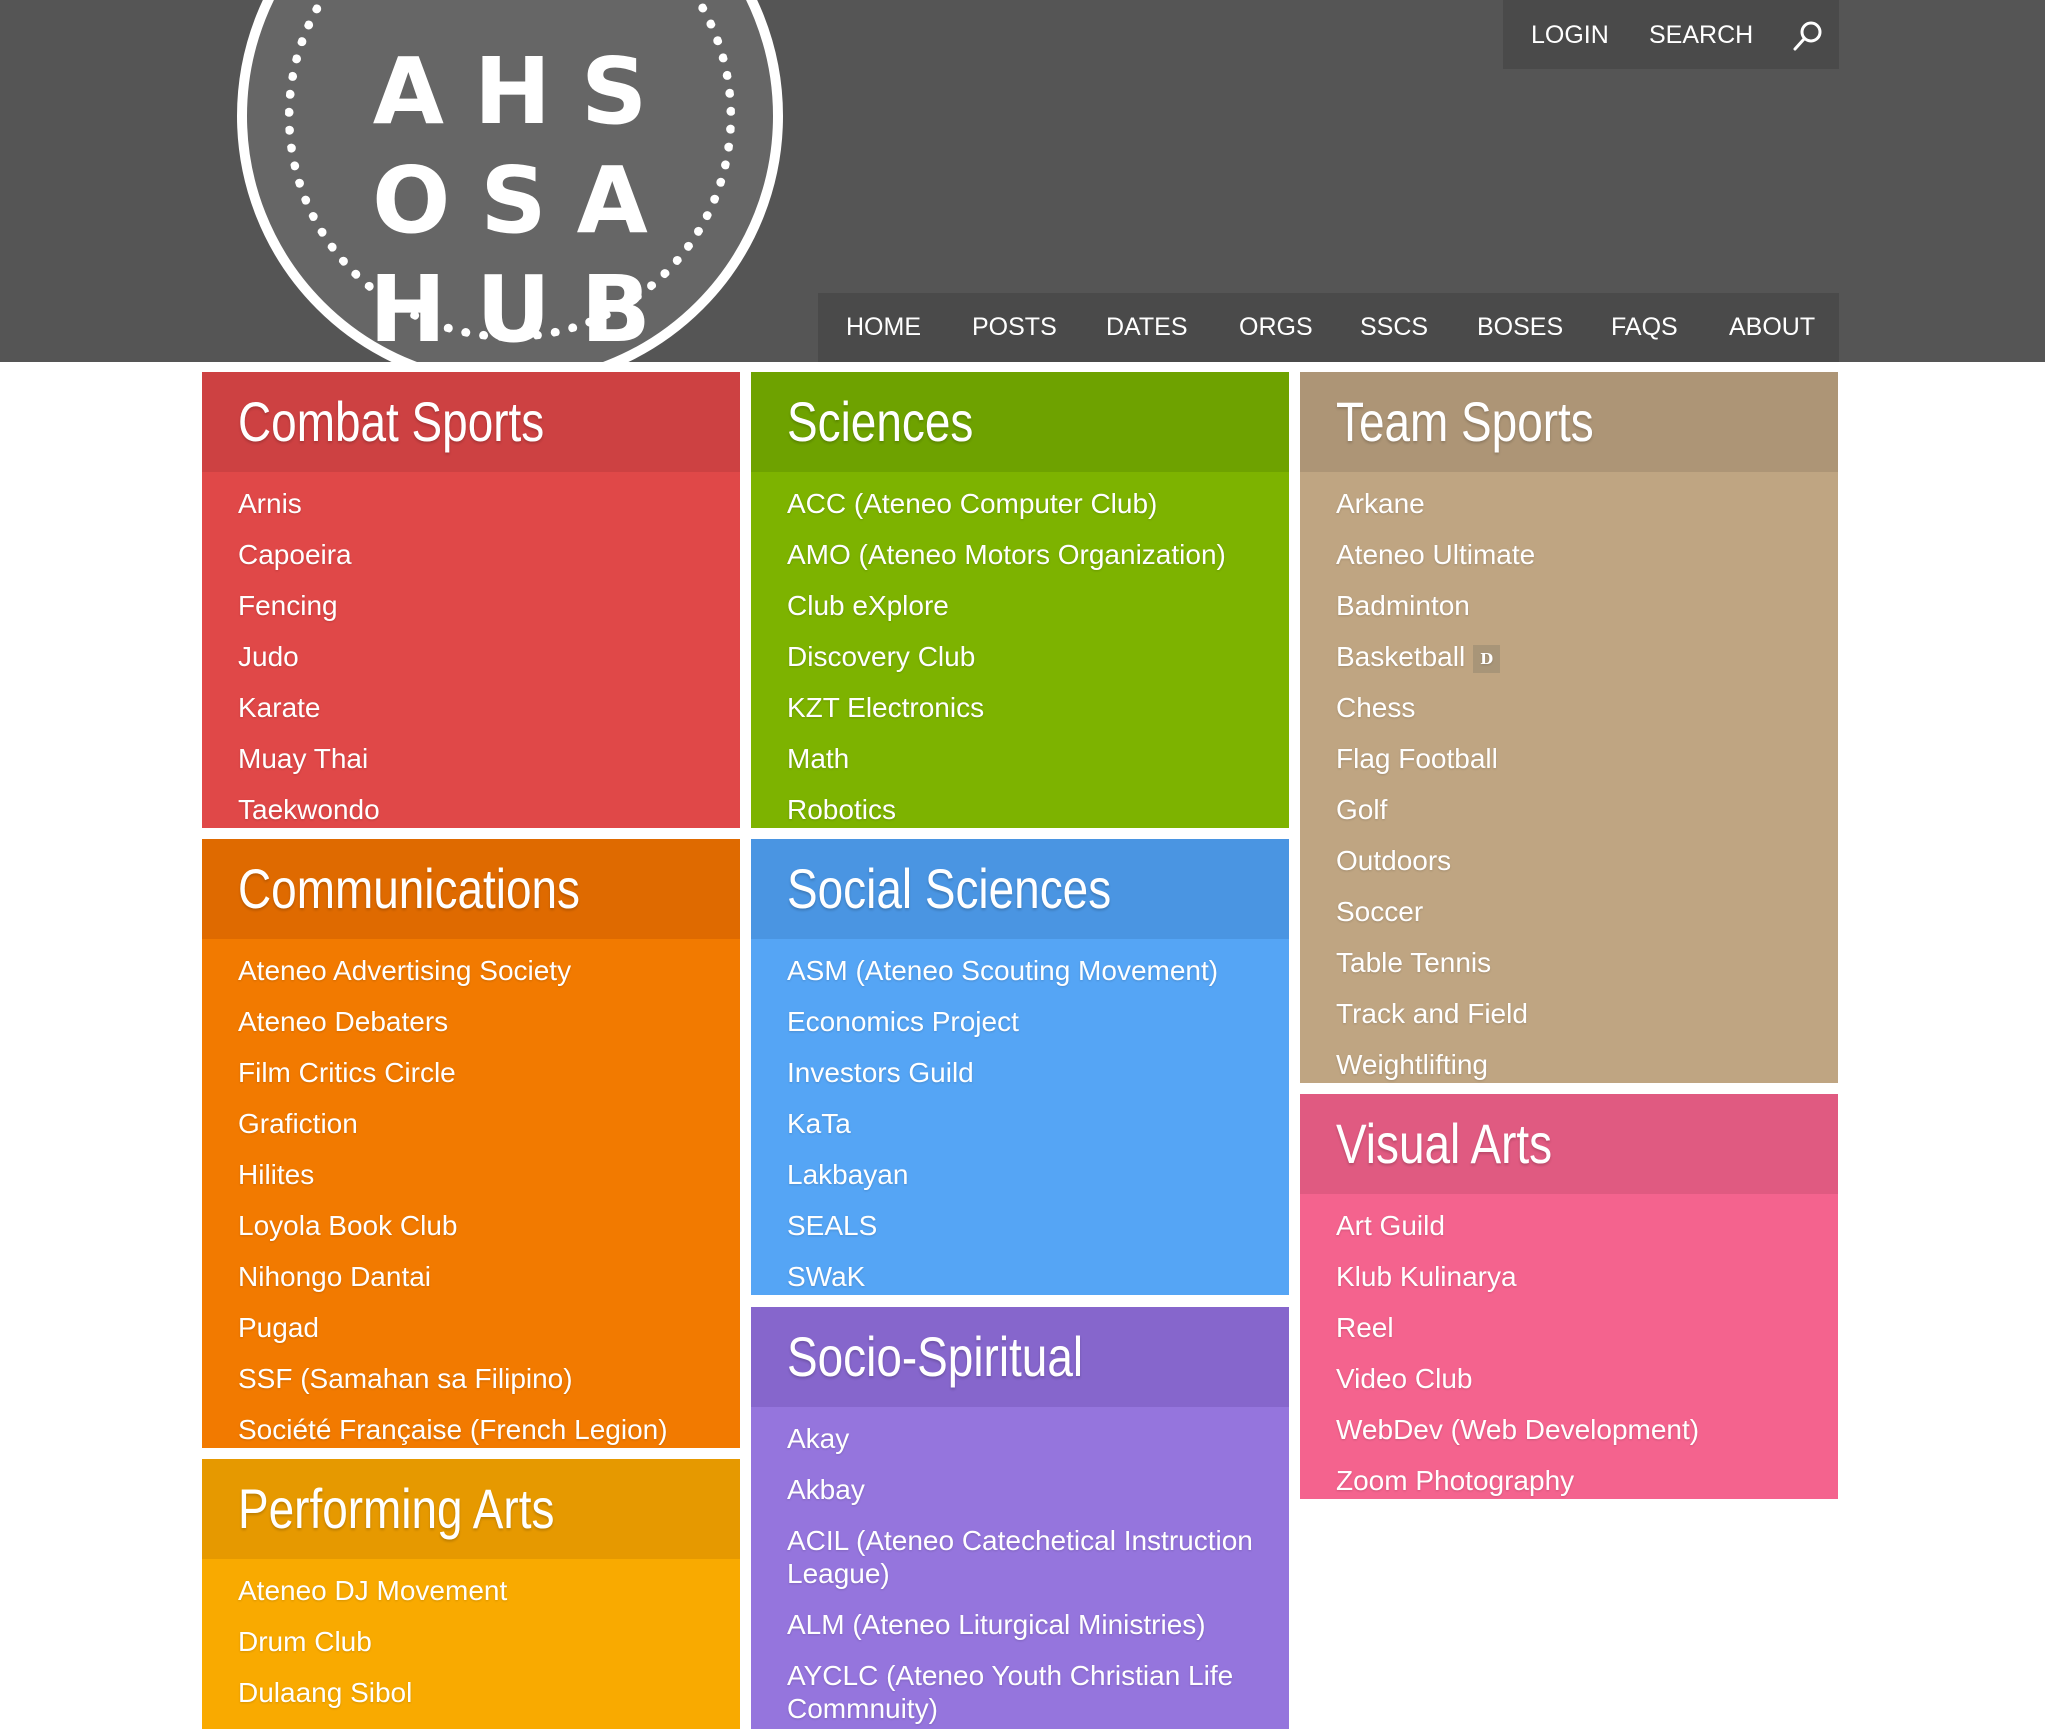 Image resolution: width=2045 pixels, height=1734 pixels. I want to click on org-link: Chess, so click(1569, 707).